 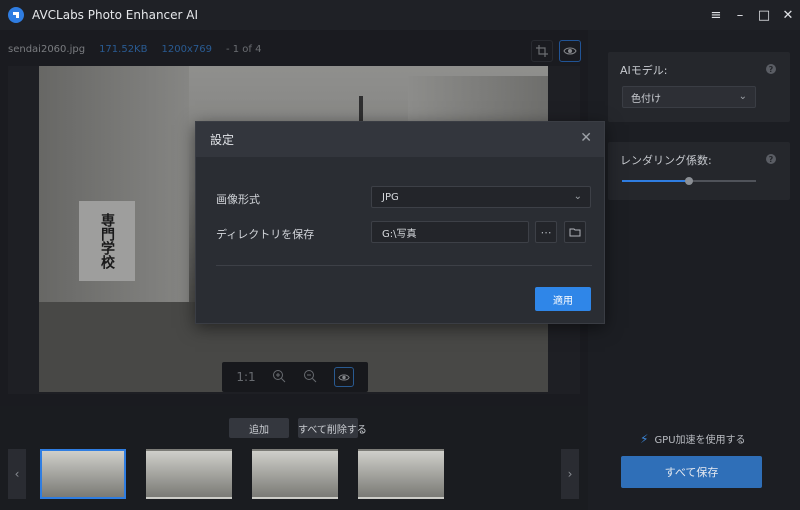 What do you see at coordinates (788, 15) in the screenshot?
I see `close-window-icon: ✕` at bounding box center [788, 15].